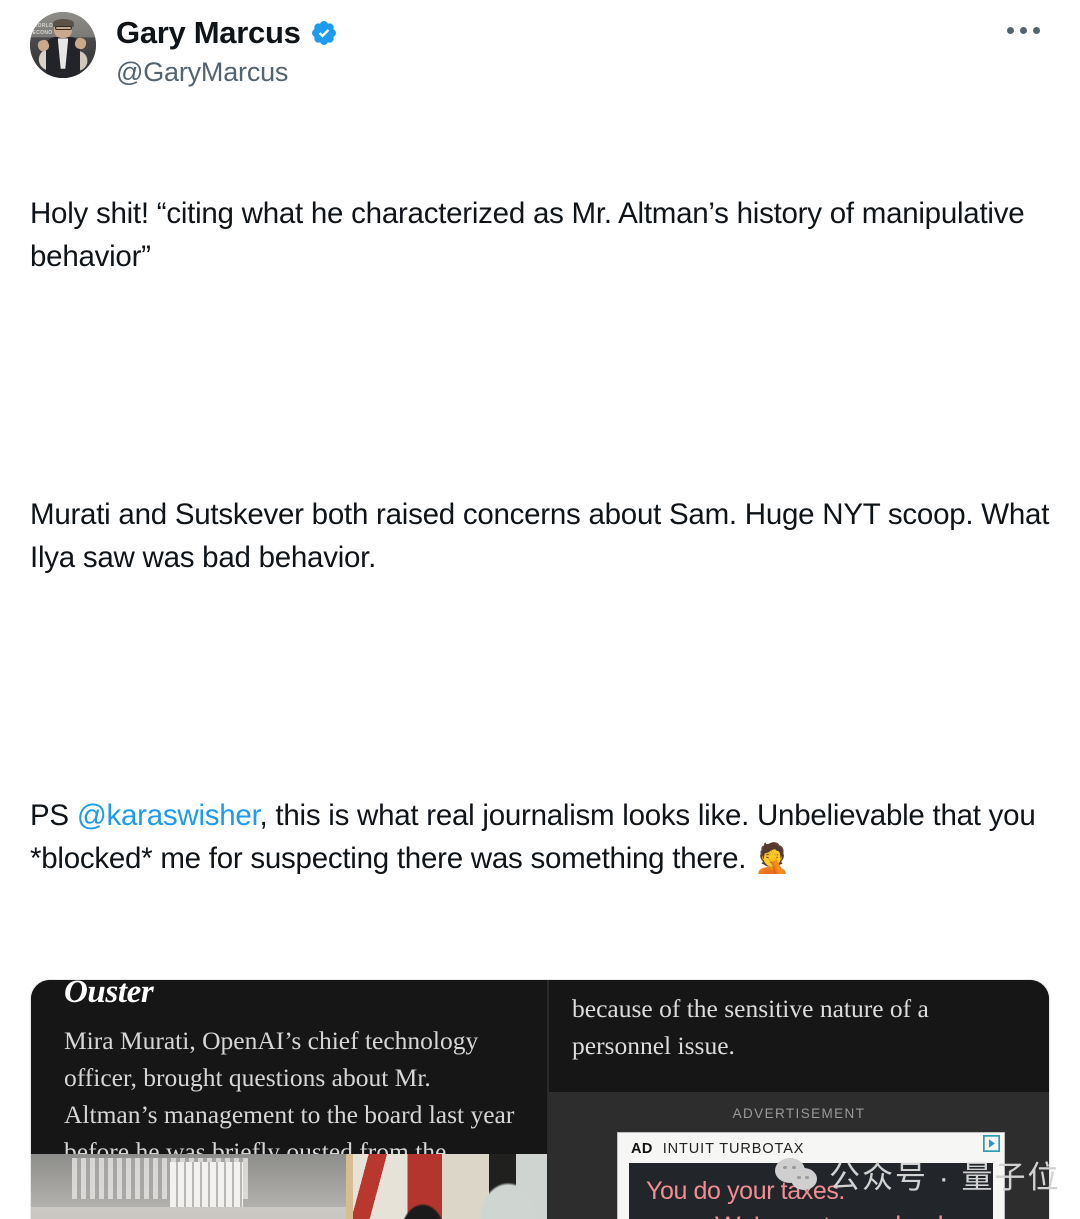 The height and width of the screenshot is (1219, 1080). What do you see at coordinates (63, 45) in the screenshot?
I see `avatar: WORLD ECONO` at bounding box center [63, 45].